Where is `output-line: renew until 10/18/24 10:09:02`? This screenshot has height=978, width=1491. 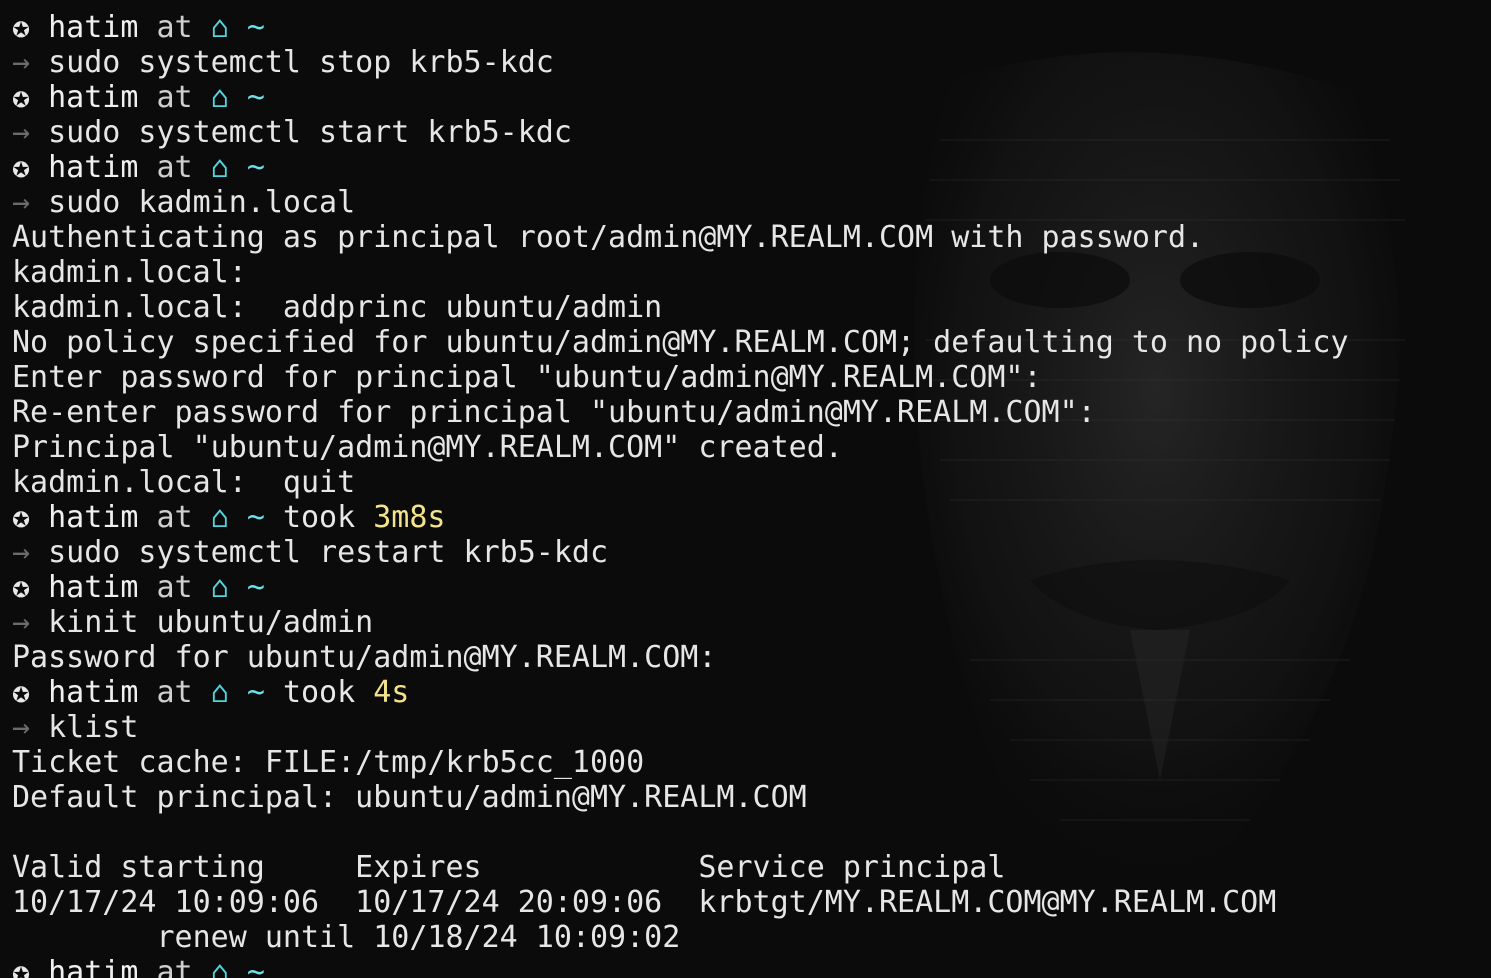 output-line: renew until 10/18/24 10:09:02 is located at coordinates (680, 937).